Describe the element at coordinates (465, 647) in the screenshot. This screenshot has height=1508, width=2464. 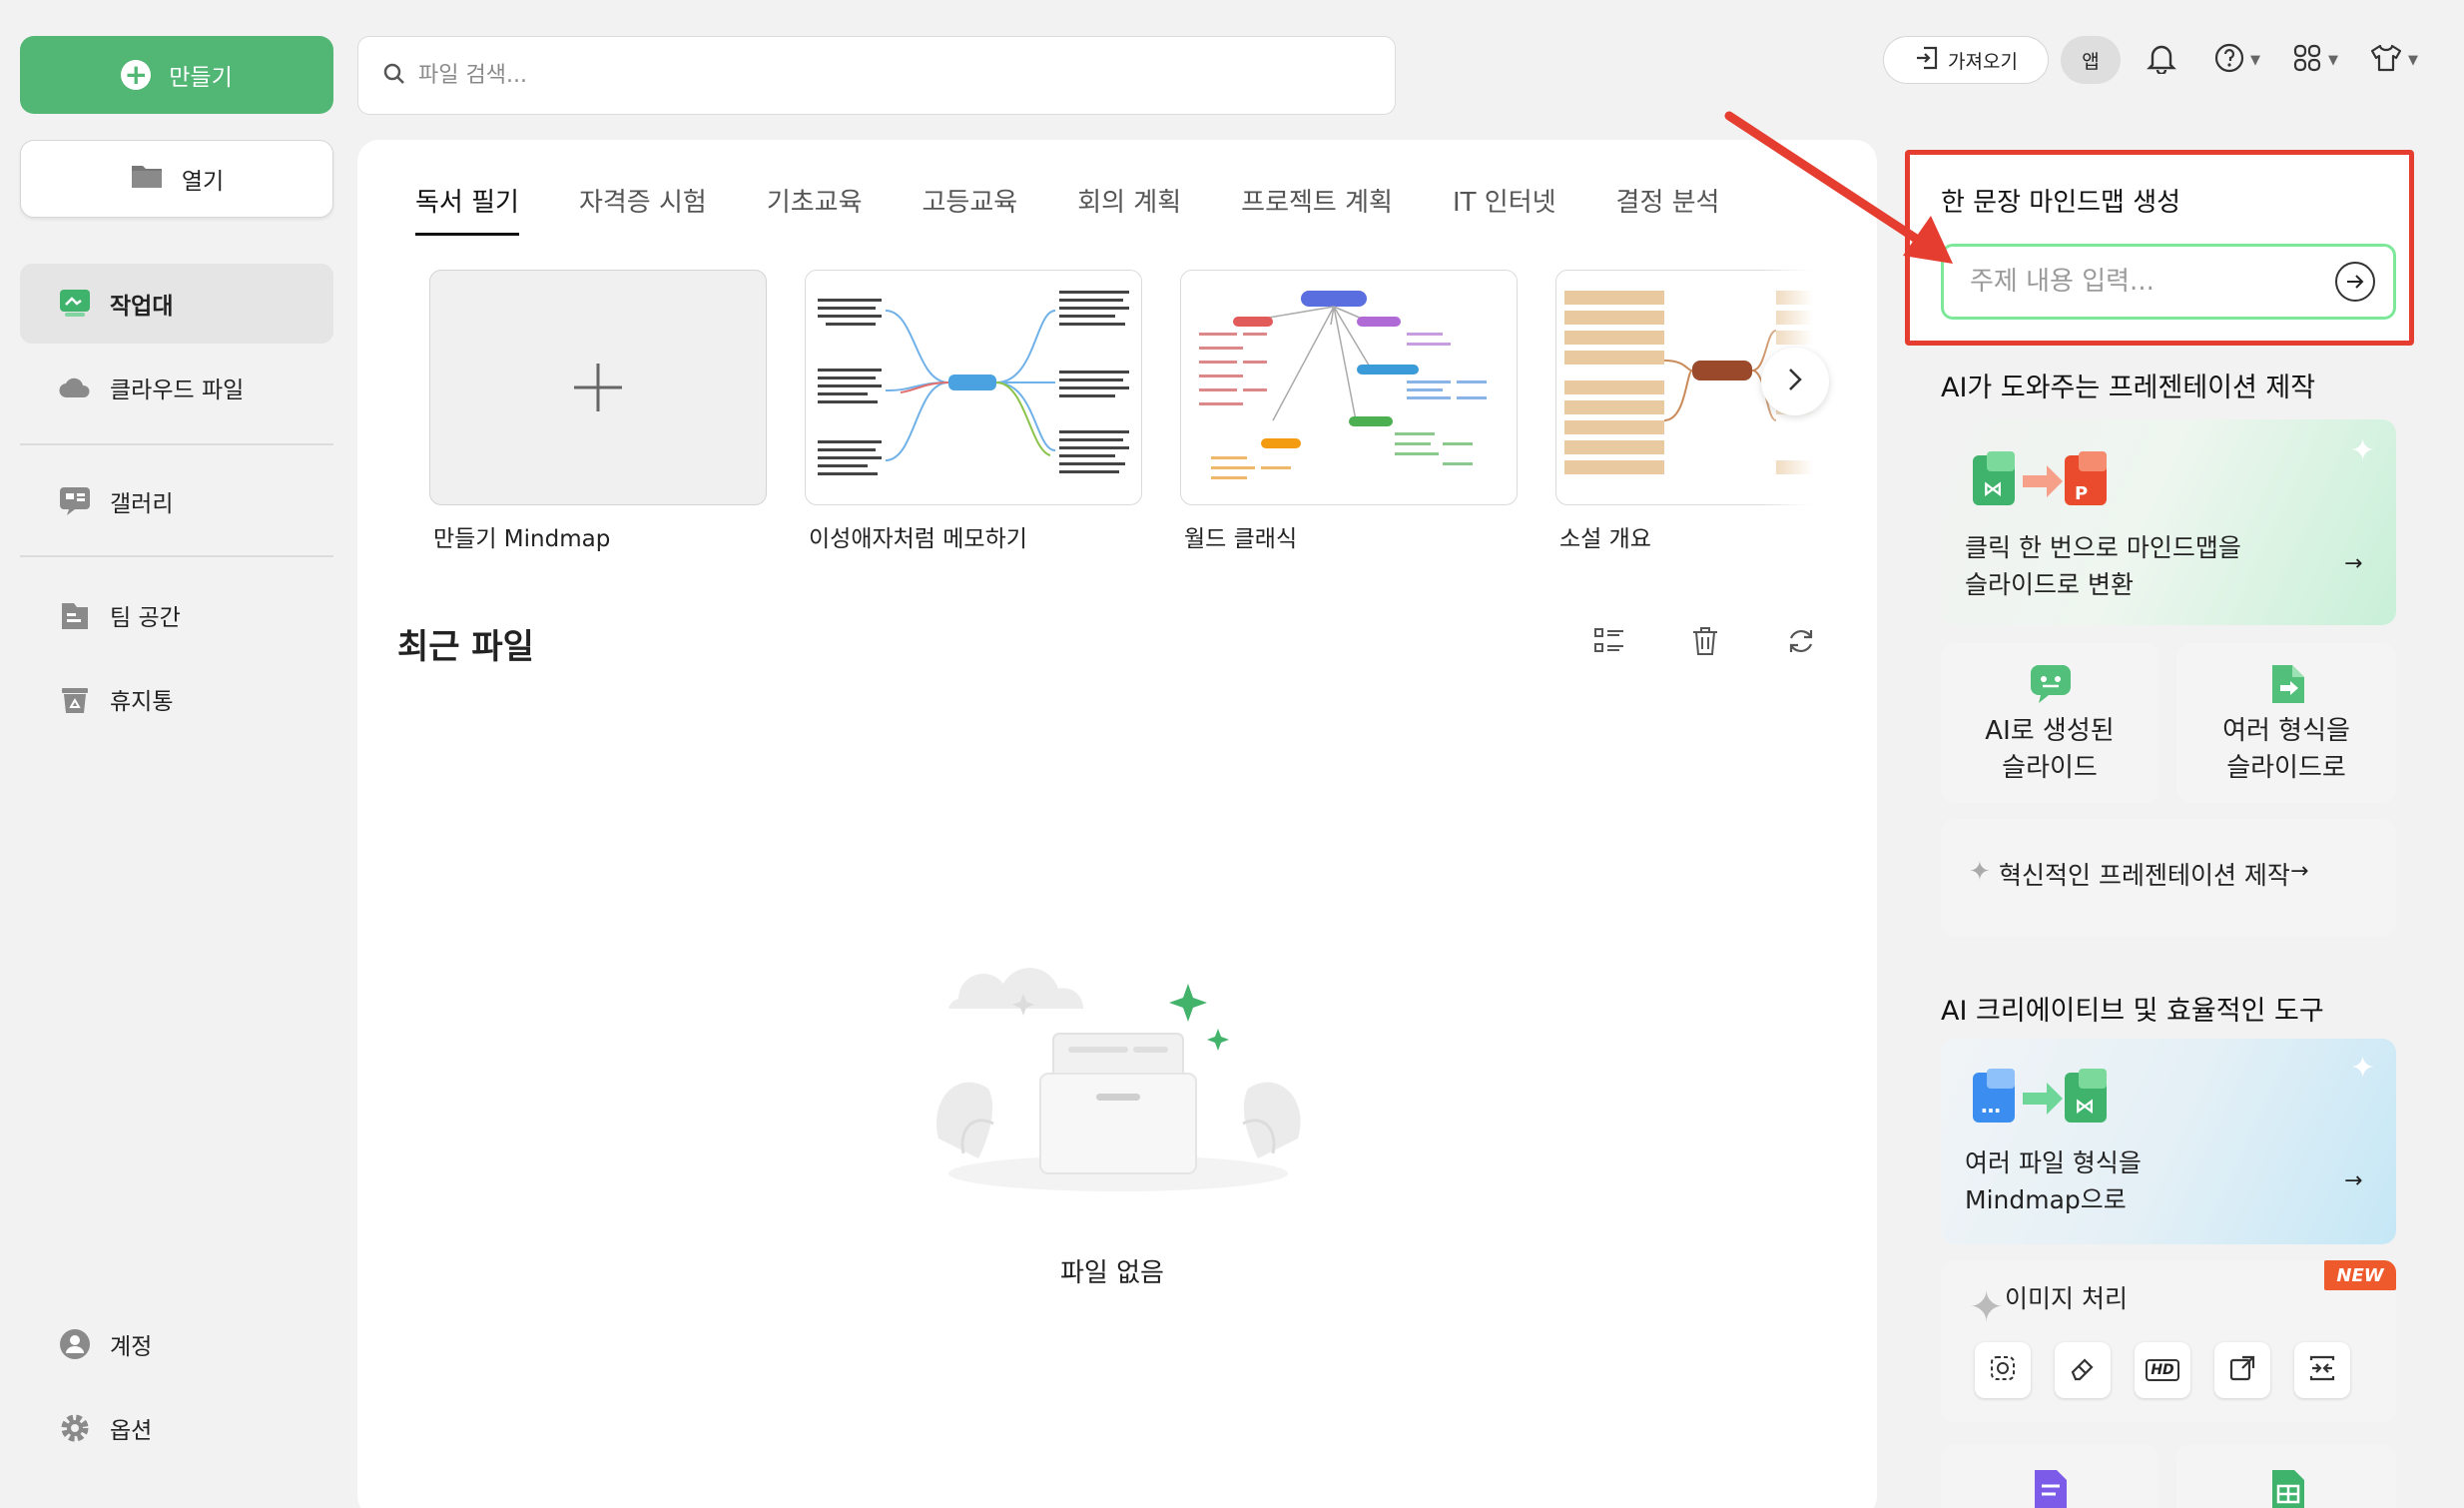
I see `recent-files-title: 최근 파일` at that location.